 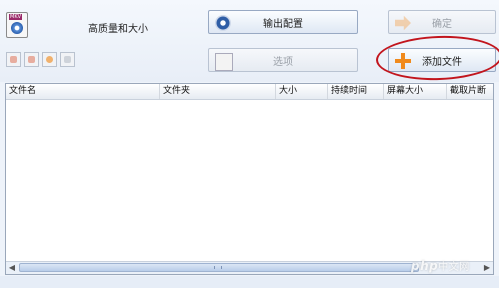 I want to click on table-header: 文件名 文件夹 大小 持续时间 屏幕大小 截取片断, so click(x=249, y=92).